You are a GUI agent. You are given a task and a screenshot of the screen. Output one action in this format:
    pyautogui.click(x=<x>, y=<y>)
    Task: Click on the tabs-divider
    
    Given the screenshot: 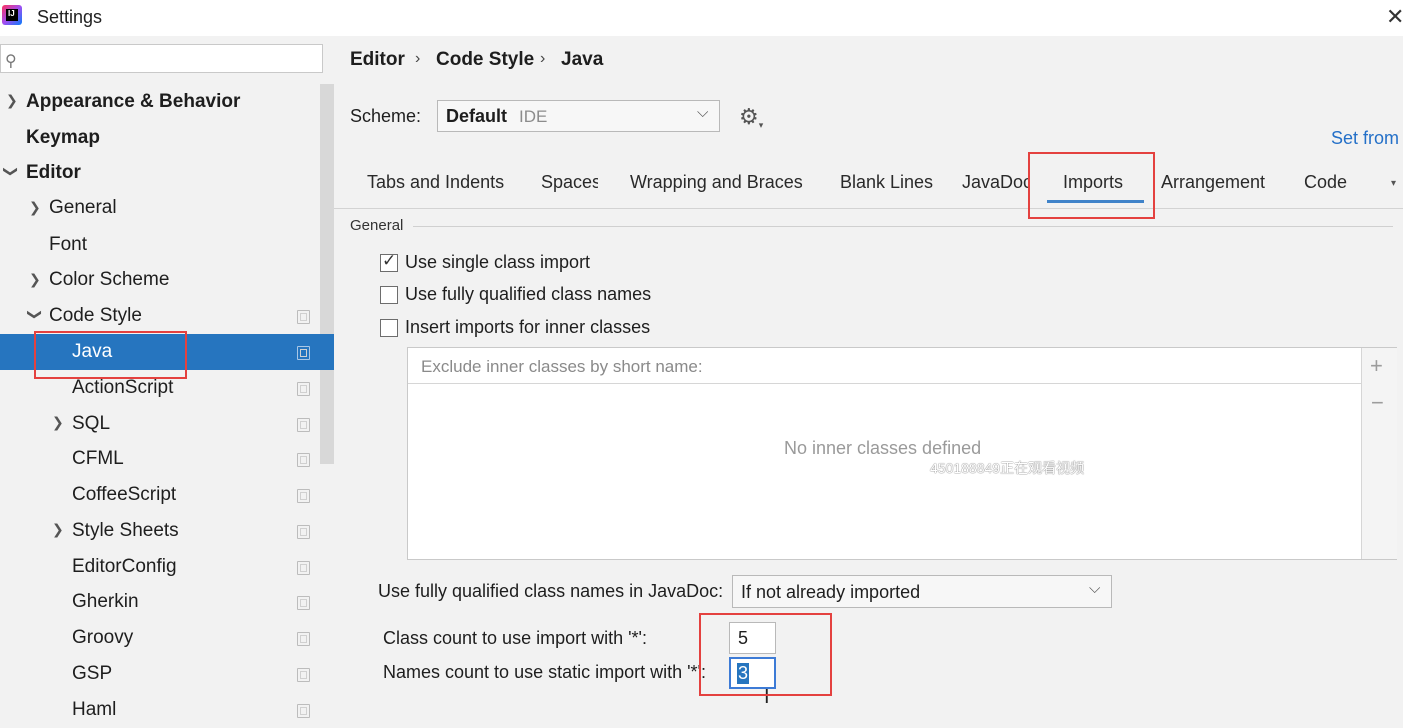 What is the action you would take?
    pyautogui.click(x=868, y=208)
    